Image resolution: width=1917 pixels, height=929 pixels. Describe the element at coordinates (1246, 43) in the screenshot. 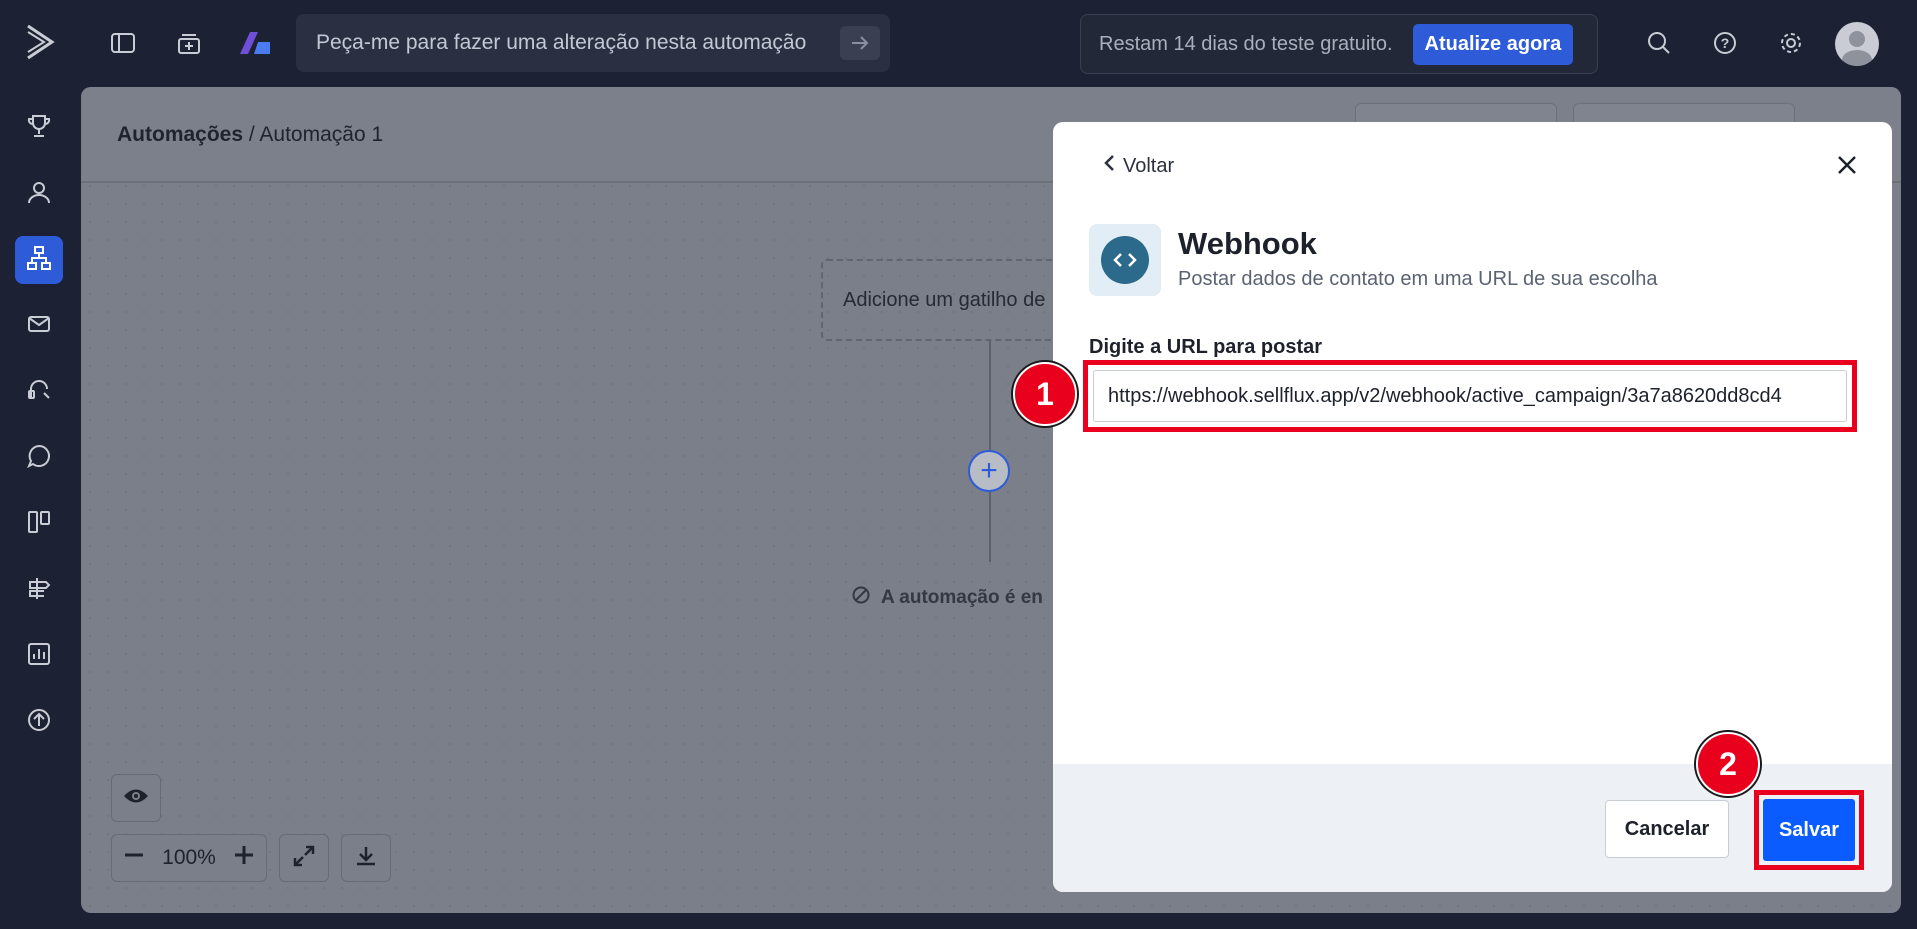

I see `trial-text: Restam 14 dias do teste gratuito.` at that location.